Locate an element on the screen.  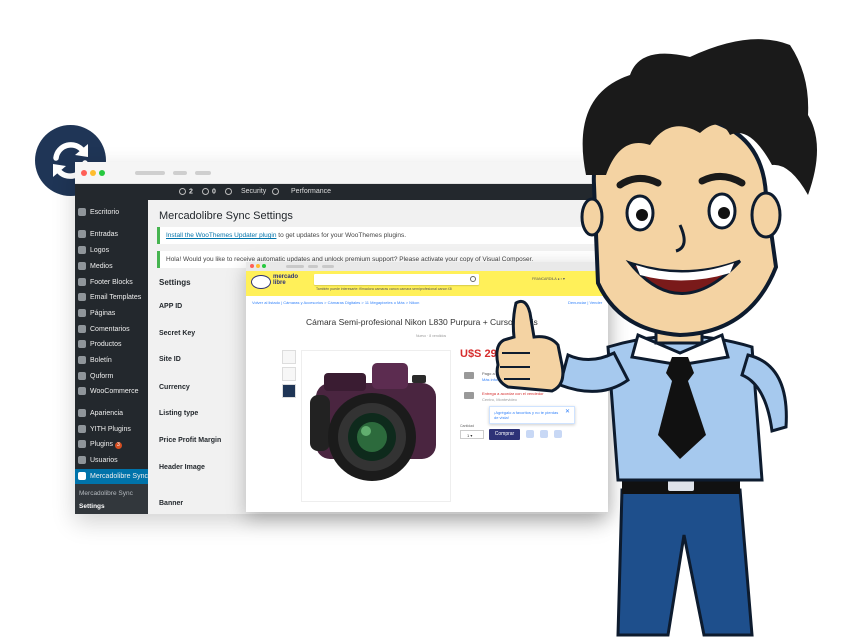
sidebar-item-medios: Medios is located at coordinates (111, 266).